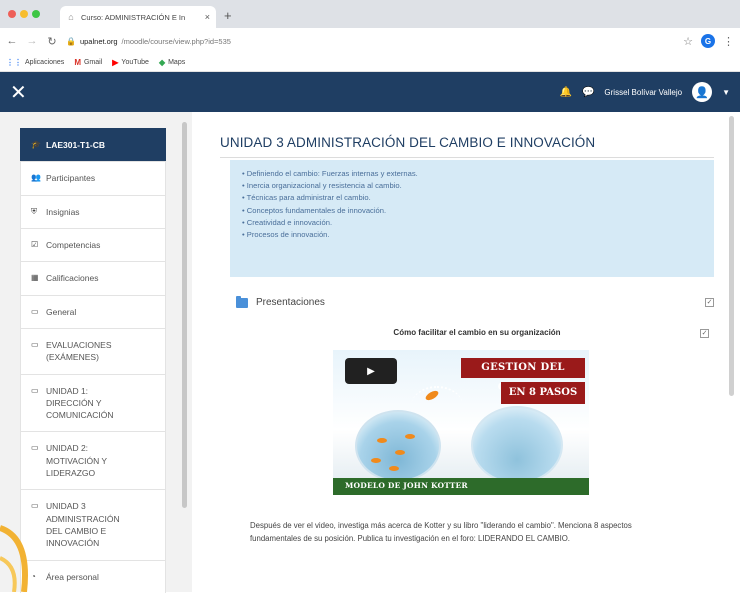  What do you see at coordinates (72, 576) in the screenshot?
I see `drawer-item-label: Área personal` at bounding box center [72, 576].